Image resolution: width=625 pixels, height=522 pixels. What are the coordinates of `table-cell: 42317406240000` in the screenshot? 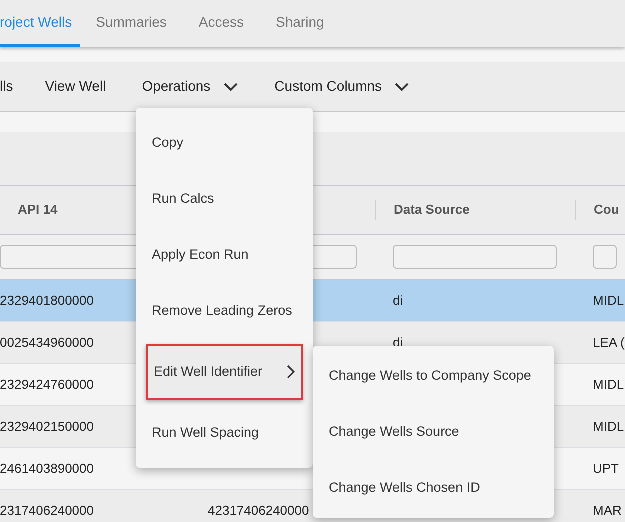 It's located at (259, 510).